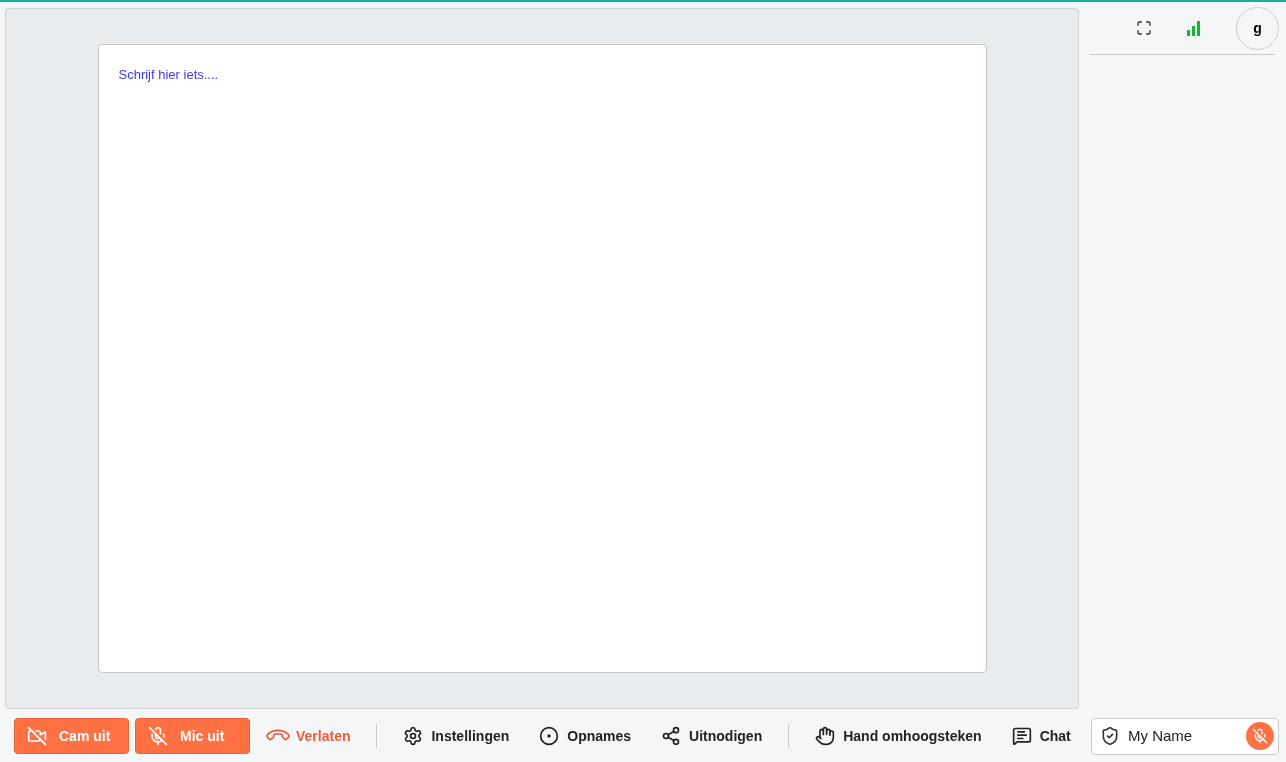 The image size is (1286, 762). What do you see at coordinates (1041, 736) in the screenshot?
I see `toolbar-button: Chat` at bounding box center [1041, 736].